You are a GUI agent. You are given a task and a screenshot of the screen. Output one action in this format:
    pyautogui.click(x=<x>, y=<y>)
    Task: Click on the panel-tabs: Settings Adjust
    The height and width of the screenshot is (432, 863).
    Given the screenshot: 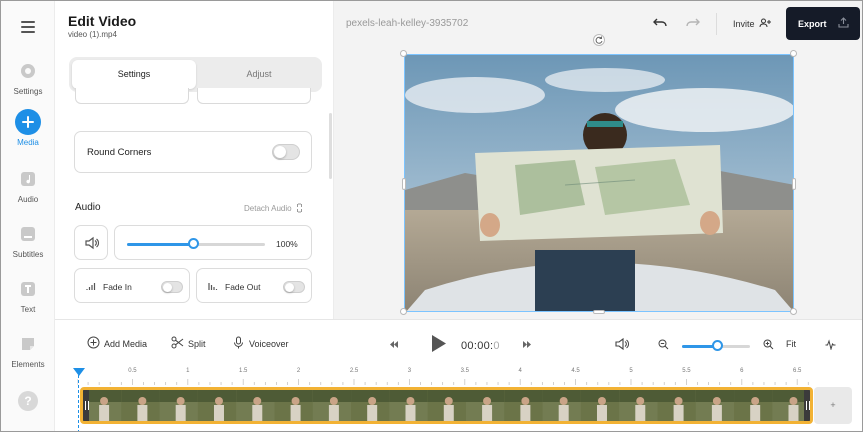 What is the action you would take?
    pyautogui.click(x=195, y=74)
    